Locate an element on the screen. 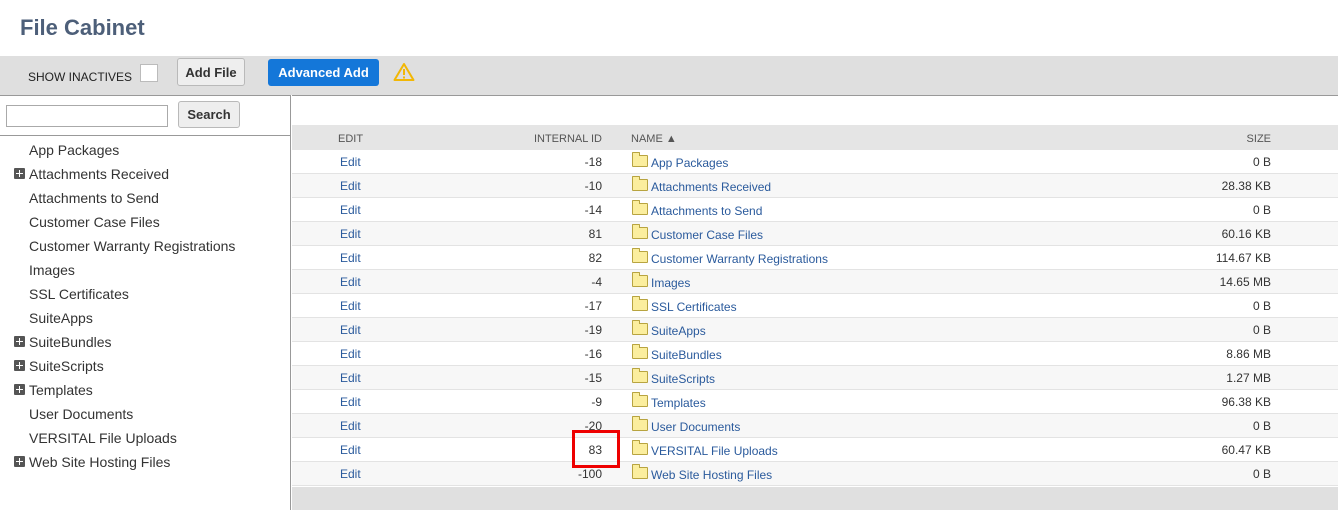  tree-item: Customer Warranty Registrations is located at coordinates (145, 246).